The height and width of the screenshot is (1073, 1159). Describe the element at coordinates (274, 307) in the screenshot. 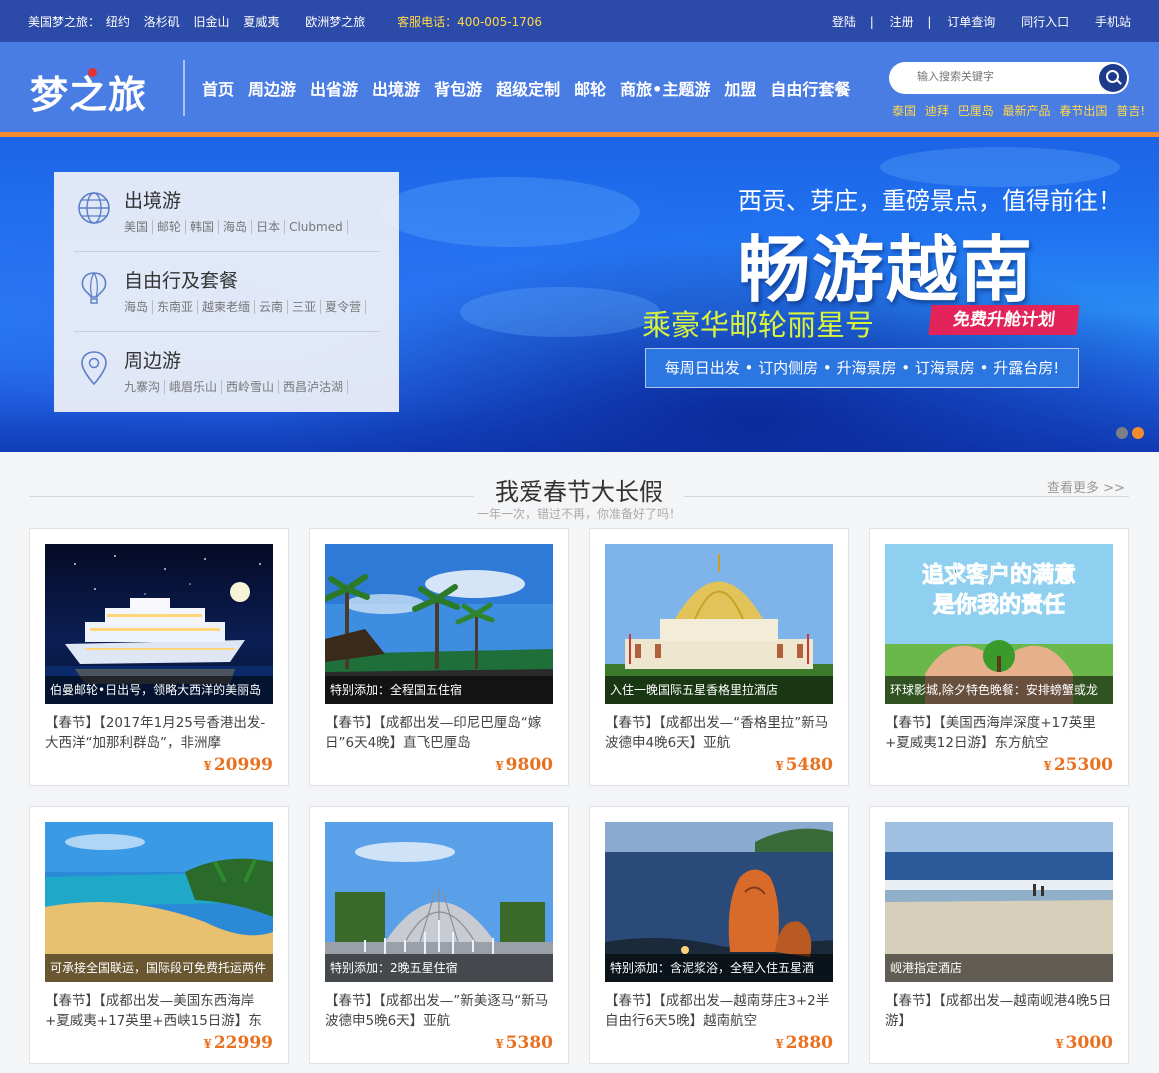

I see `category-link: 云南` at that location.